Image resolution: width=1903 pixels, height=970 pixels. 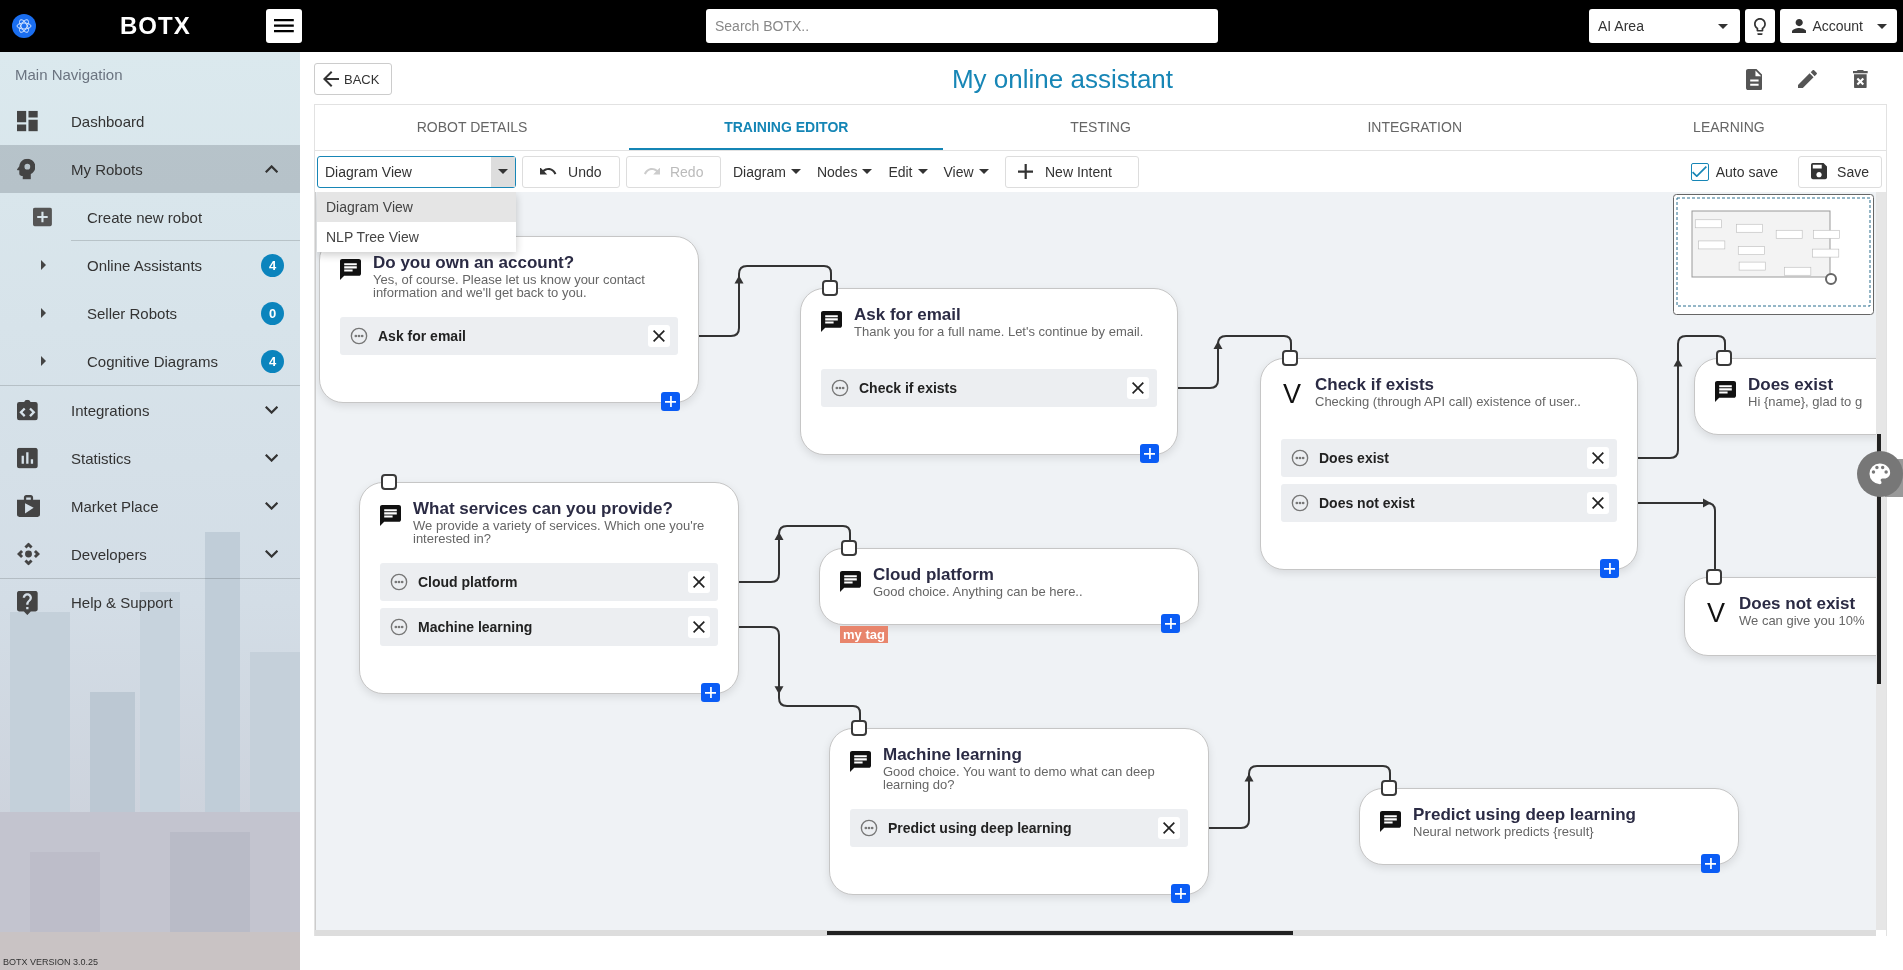 I want to click on bulb-button, so click(x=1760, y=26).